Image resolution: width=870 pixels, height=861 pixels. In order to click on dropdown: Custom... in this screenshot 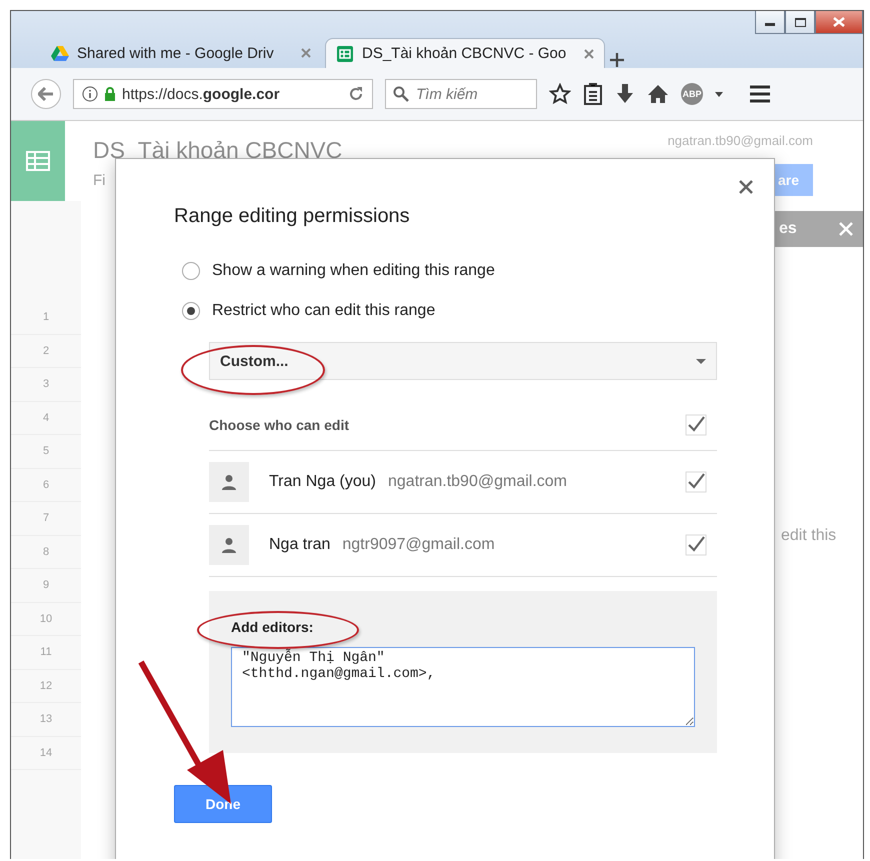, I will do `click(463, 361)`.